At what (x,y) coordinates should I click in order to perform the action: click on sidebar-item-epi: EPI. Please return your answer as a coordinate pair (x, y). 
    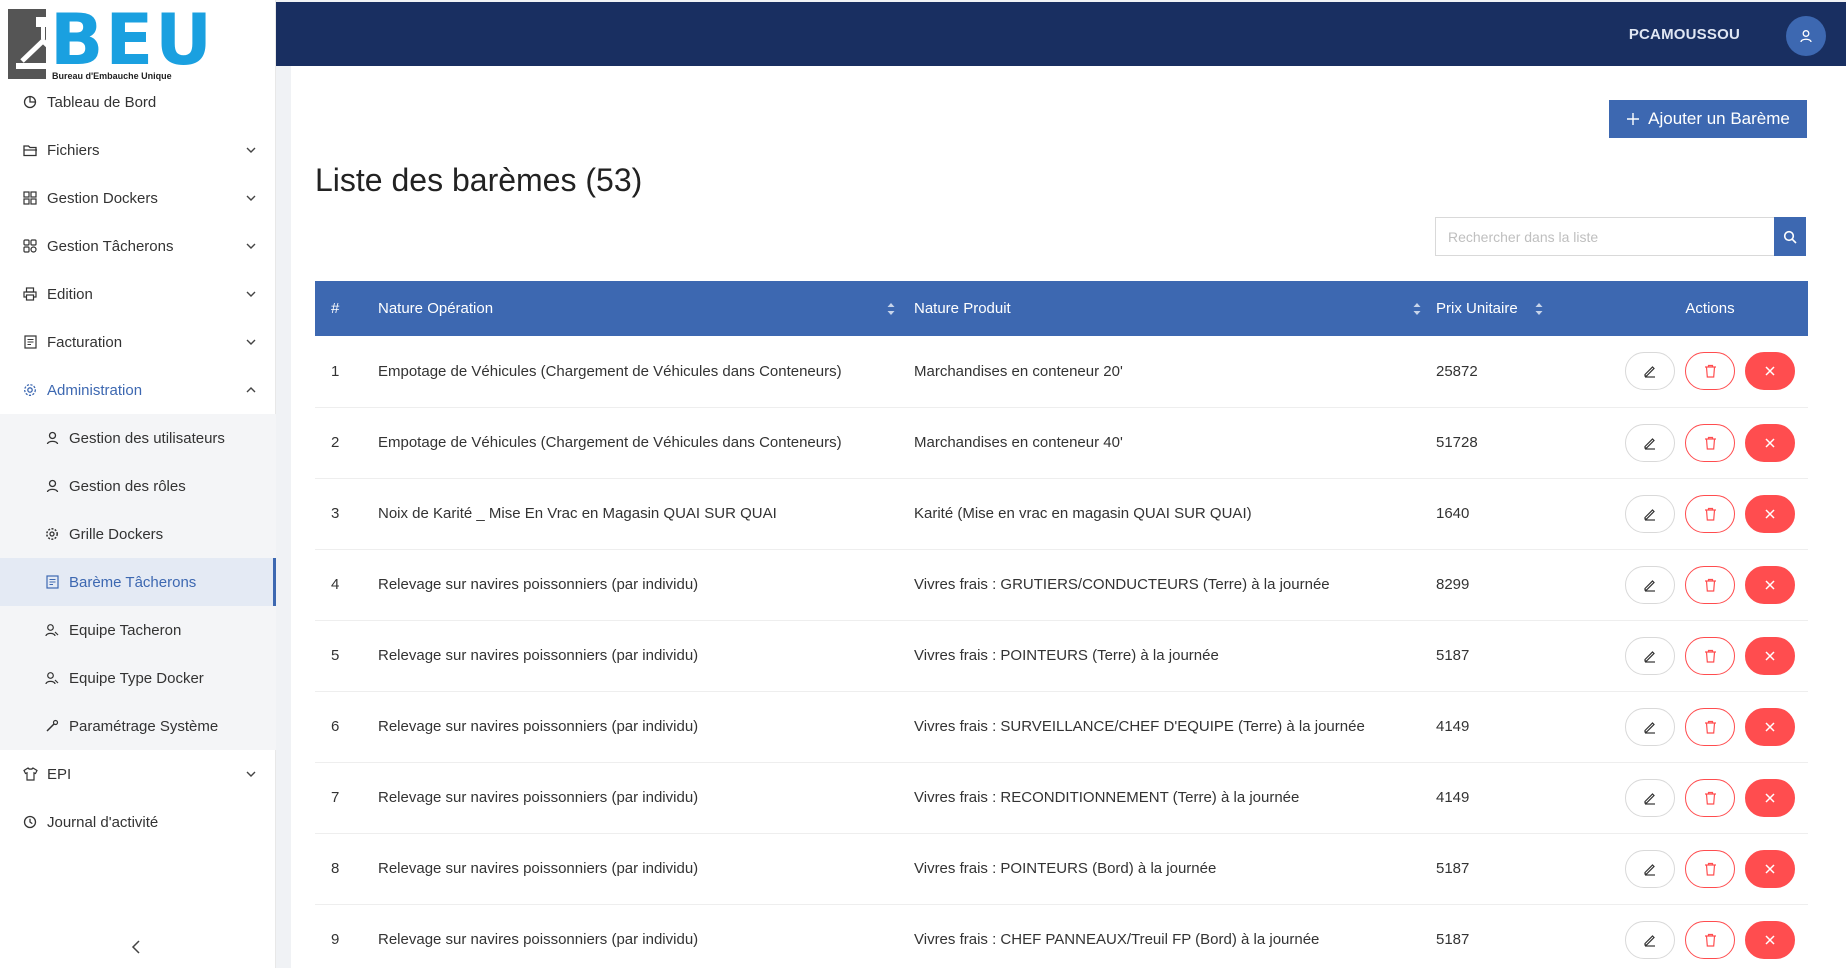
    Looking at the image, I should click on (138, 774).